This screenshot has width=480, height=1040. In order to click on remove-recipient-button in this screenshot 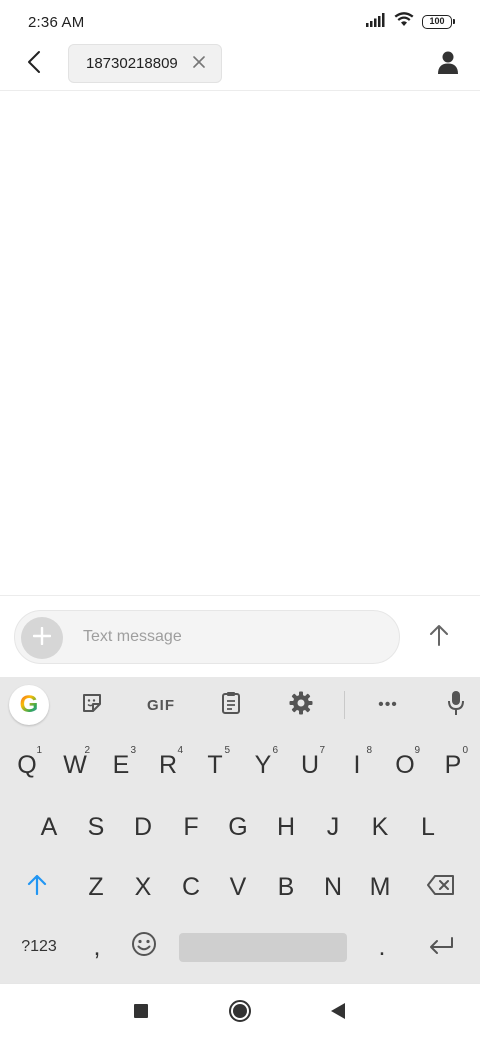, I will do `click(199, 63)`.